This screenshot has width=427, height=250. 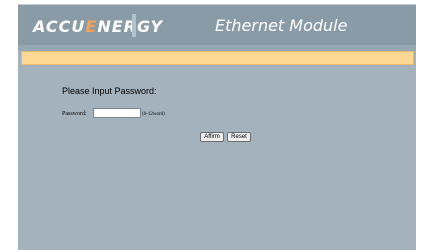 What do you see at coordinates (109, 91) in the screenshot?
I see `password-prompt: Please Input Password:` at bounding box center [109, 91].